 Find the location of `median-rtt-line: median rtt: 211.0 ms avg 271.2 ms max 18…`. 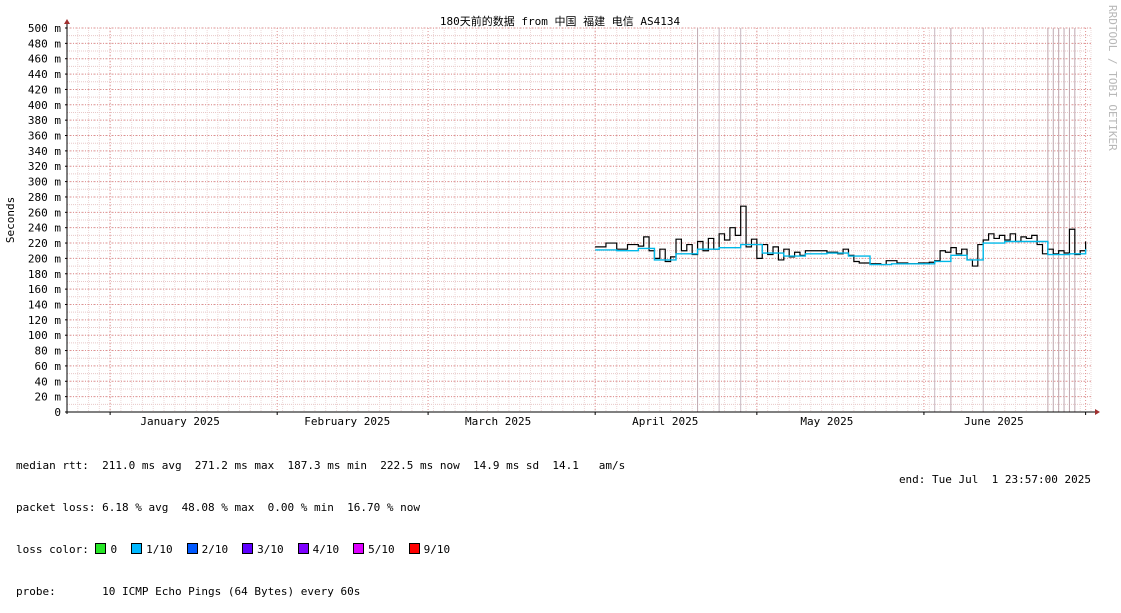

median-rtt-line: median rtt: 211.0 ms avg 271.2 ms max 18… is located at coordinates (321, 465).